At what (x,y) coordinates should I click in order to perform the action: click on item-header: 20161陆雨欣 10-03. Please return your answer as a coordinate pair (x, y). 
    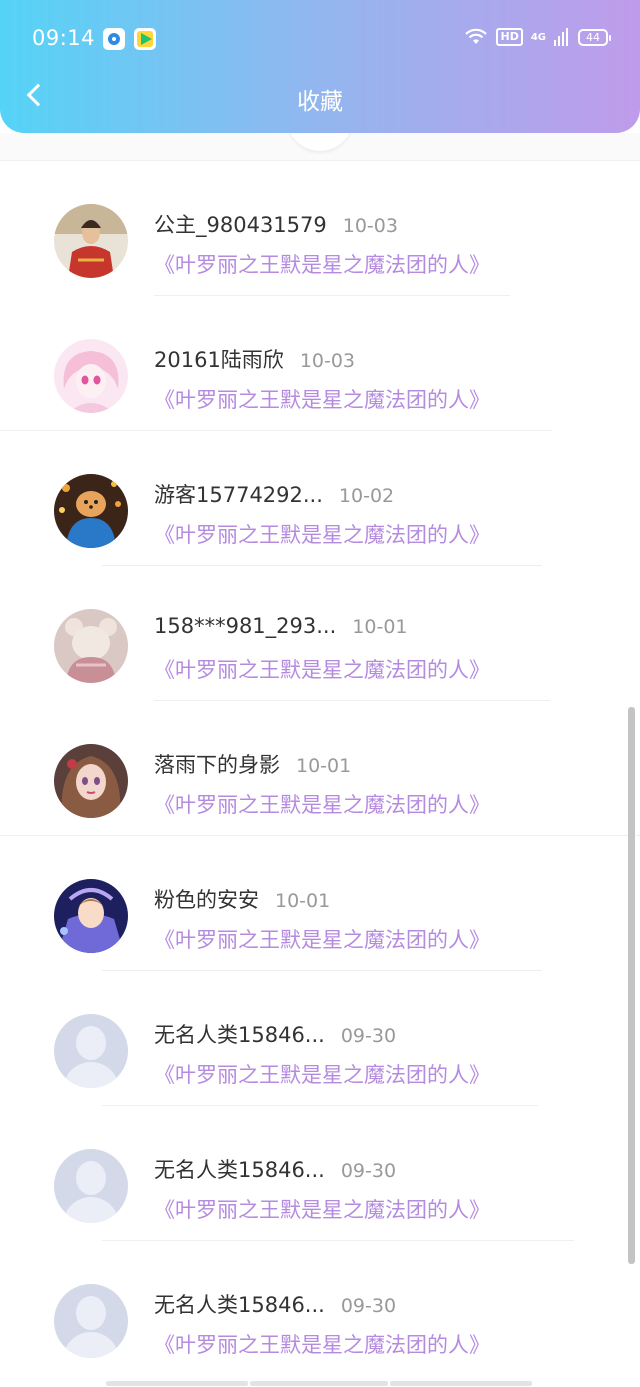
    Looking at the image, I should click on (254, 359).